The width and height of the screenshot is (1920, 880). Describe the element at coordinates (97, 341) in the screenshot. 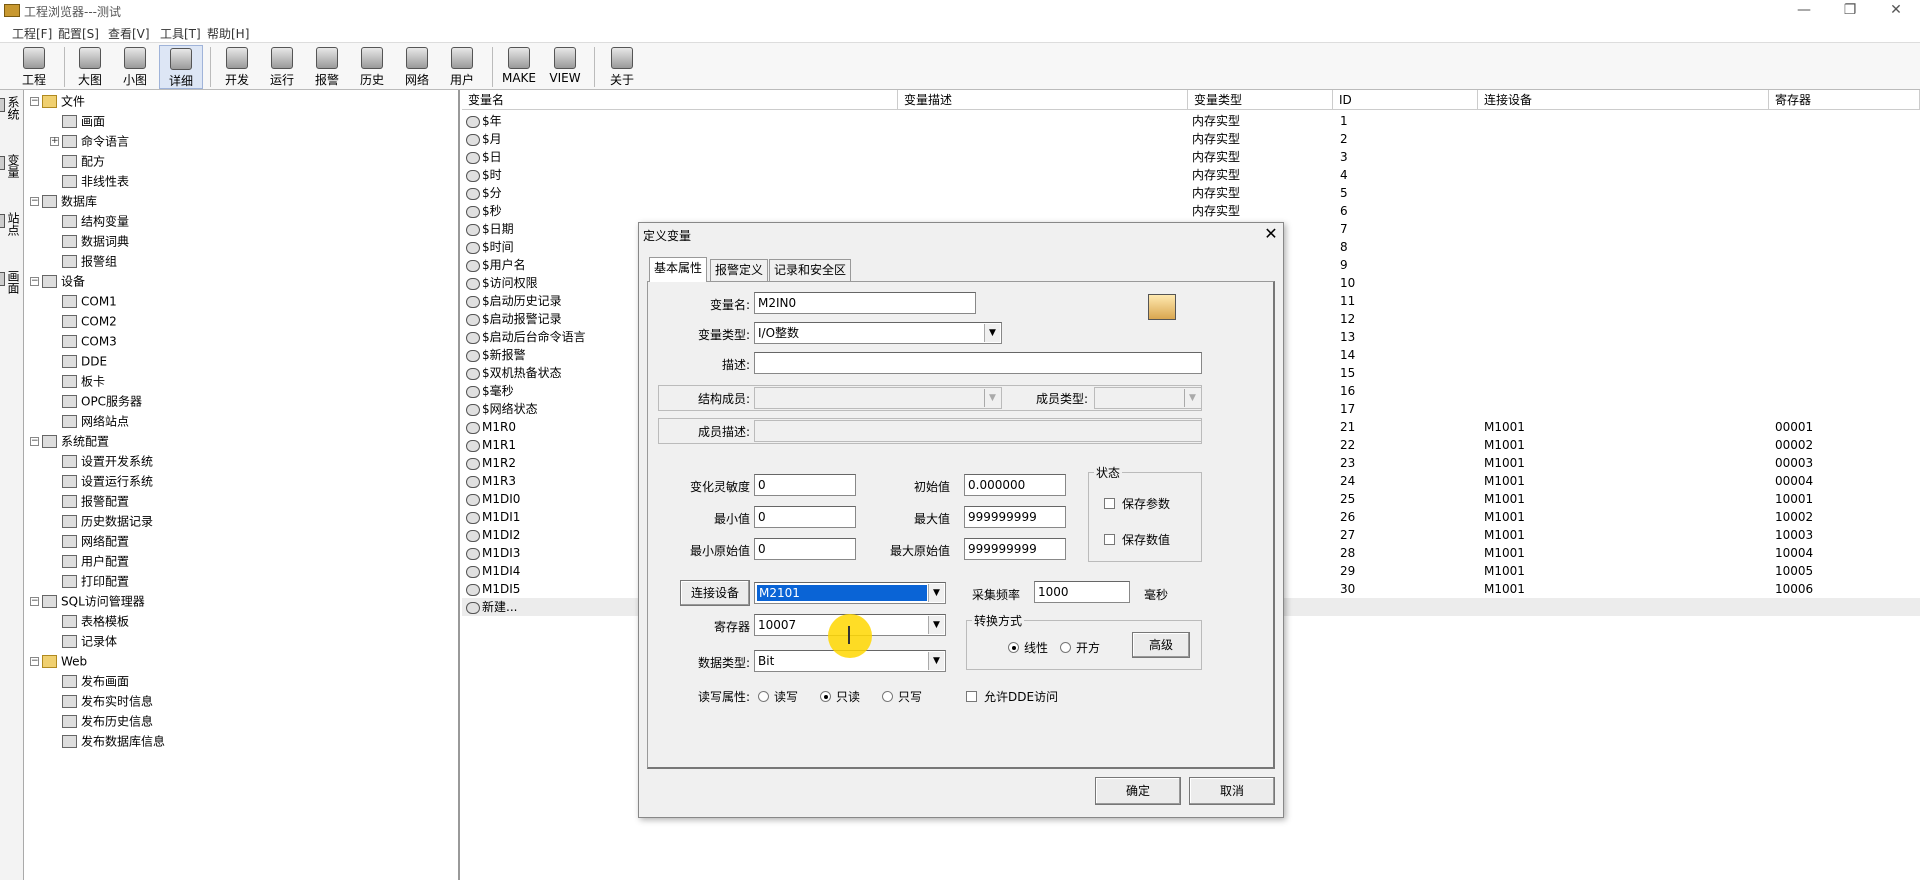

I see `tree-node: COM3` at that location.